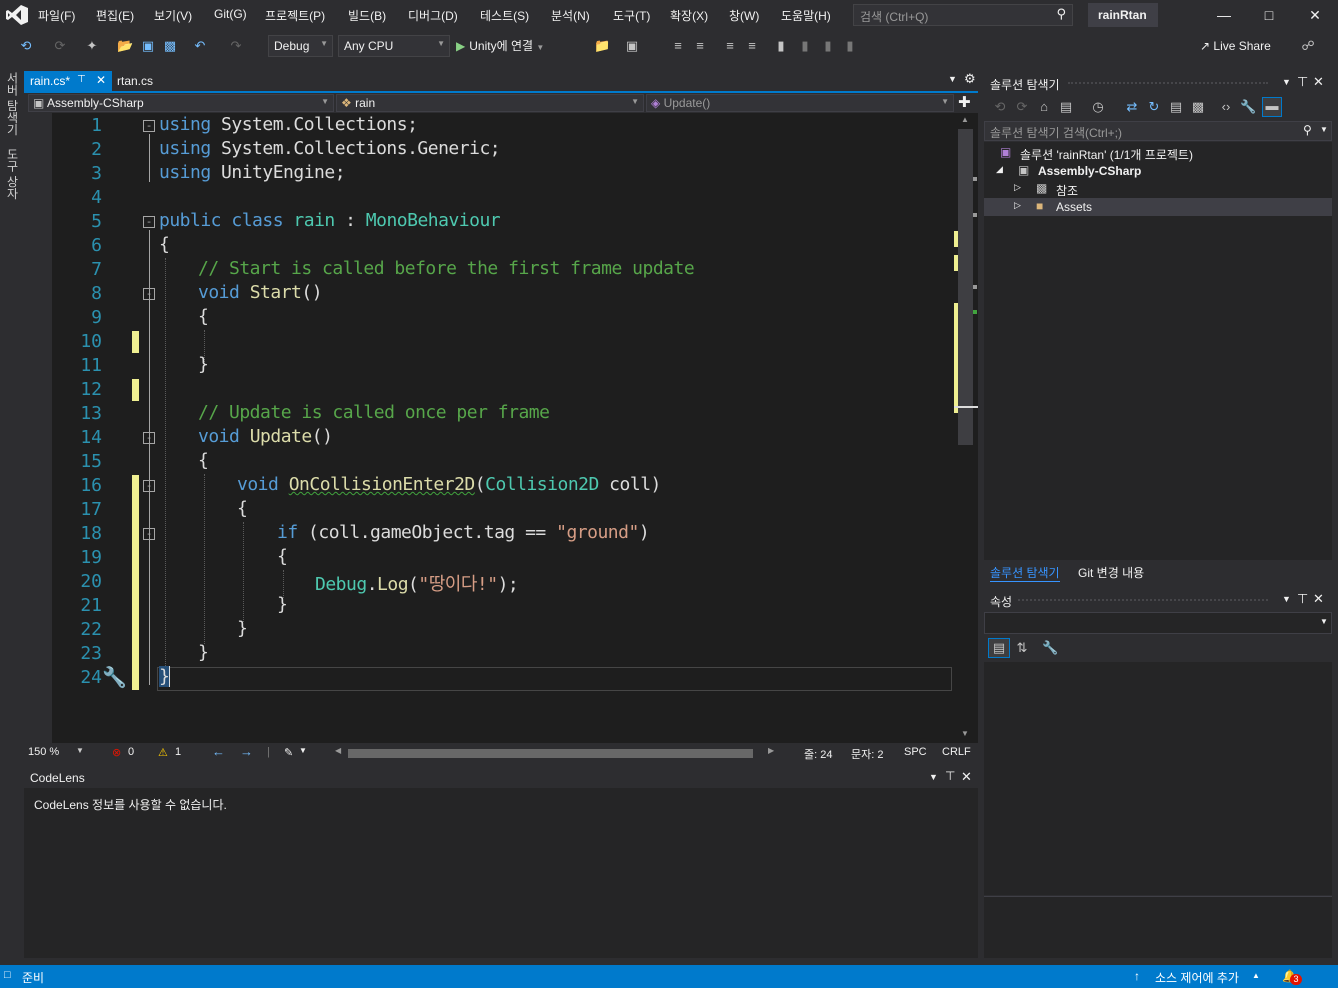 The height and width of the screenshot is (988, 1338). I want to click on scroll-down-icon: ▼, so click(965, 733).